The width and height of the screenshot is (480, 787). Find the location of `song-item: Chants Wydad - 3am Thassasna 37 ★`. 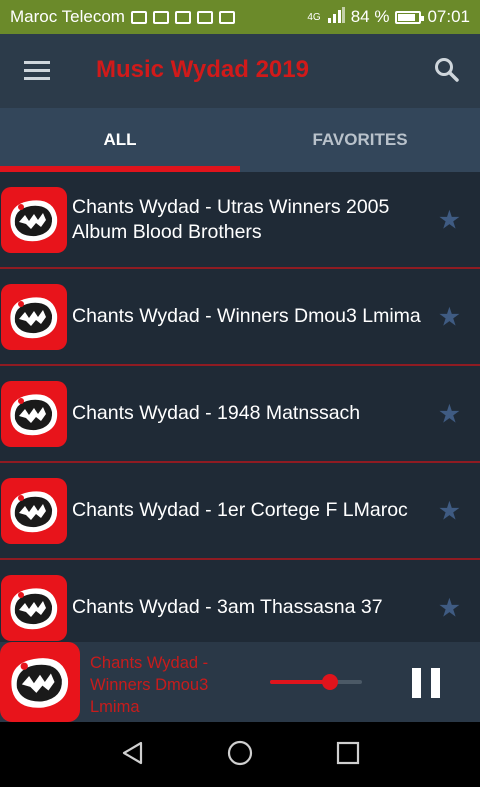

song-item: Chants Wydad - 3am Thassasna 37 ★ is located at coordinates (240, 601).